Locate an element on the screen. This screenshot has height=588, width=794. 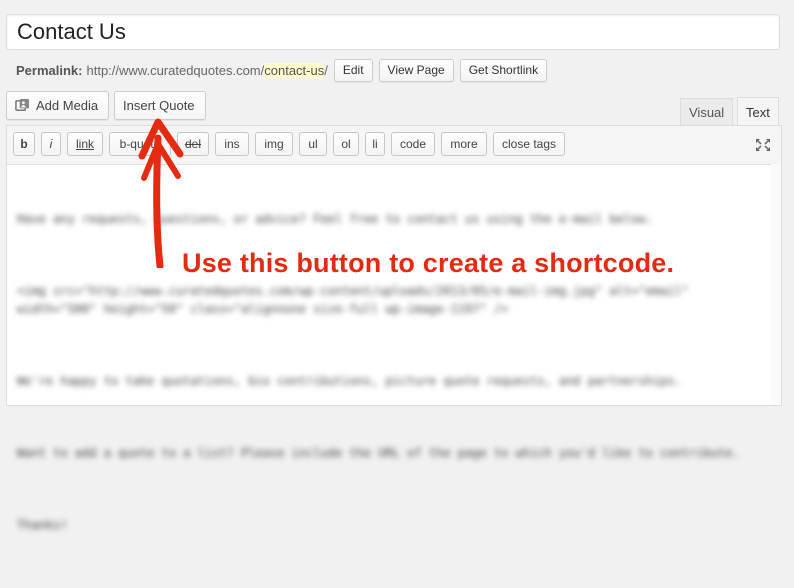
qt-ins-button: ins is located at coordinates (232, 144).